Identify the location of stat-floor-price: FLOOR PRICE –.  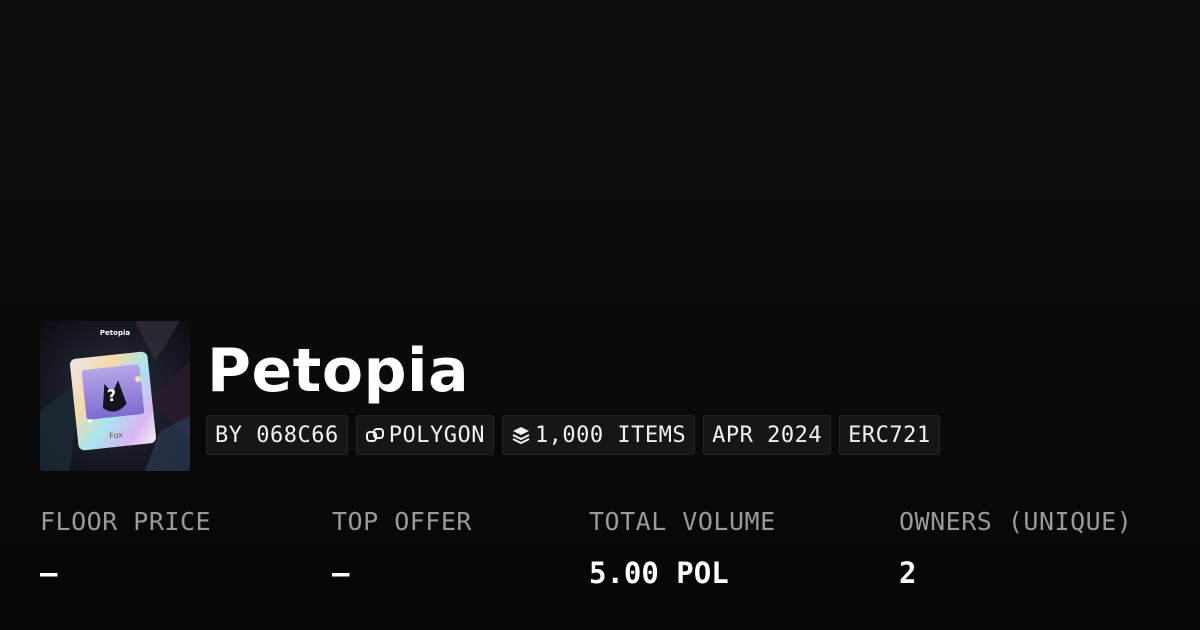
(125, 548).